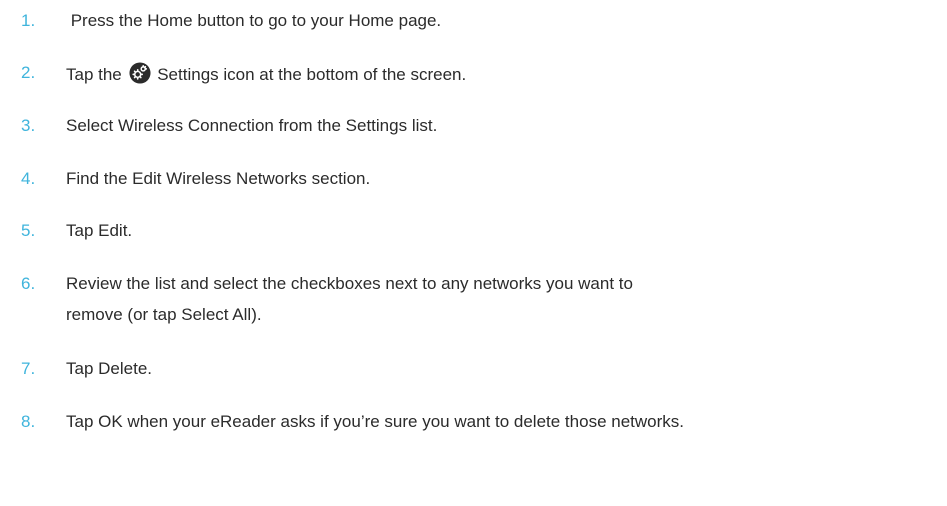 The image size is (947, 506). What do you see at coordinates (28, 230) in the screenshot?
I see `step-number: 5.` at bounding box center [28, 230].